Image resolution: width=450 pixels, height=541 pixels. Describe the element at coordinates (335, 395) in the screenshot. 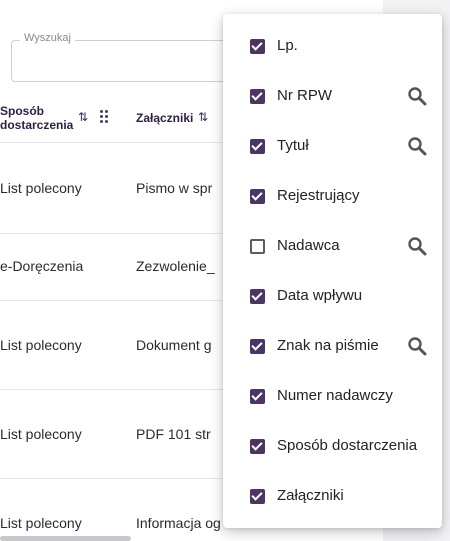

I see `column-option-label: Numer nadawczy` at that location.